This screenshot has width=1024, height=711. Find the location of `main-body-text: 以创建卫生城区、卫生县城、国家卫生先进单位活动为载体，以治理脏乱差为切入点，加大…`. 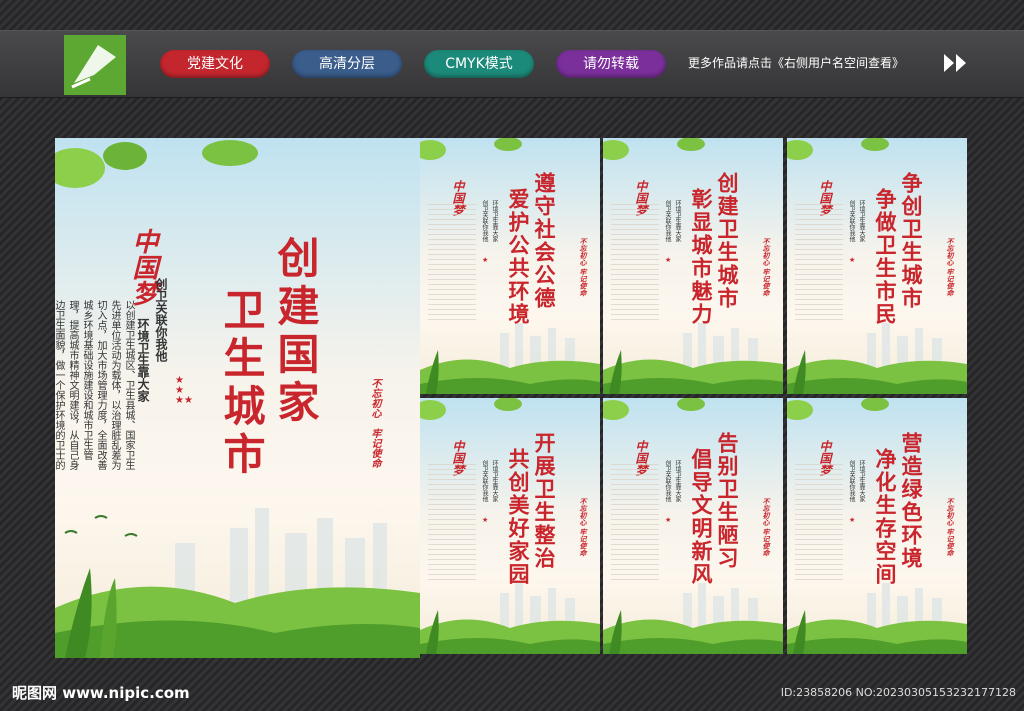

main-body-text: 以创建卫生城区、卫生县城、国家卫生先进单位活动为载体，以治理脏乱差为切入点，加大… is located at coordinates (94, 385).